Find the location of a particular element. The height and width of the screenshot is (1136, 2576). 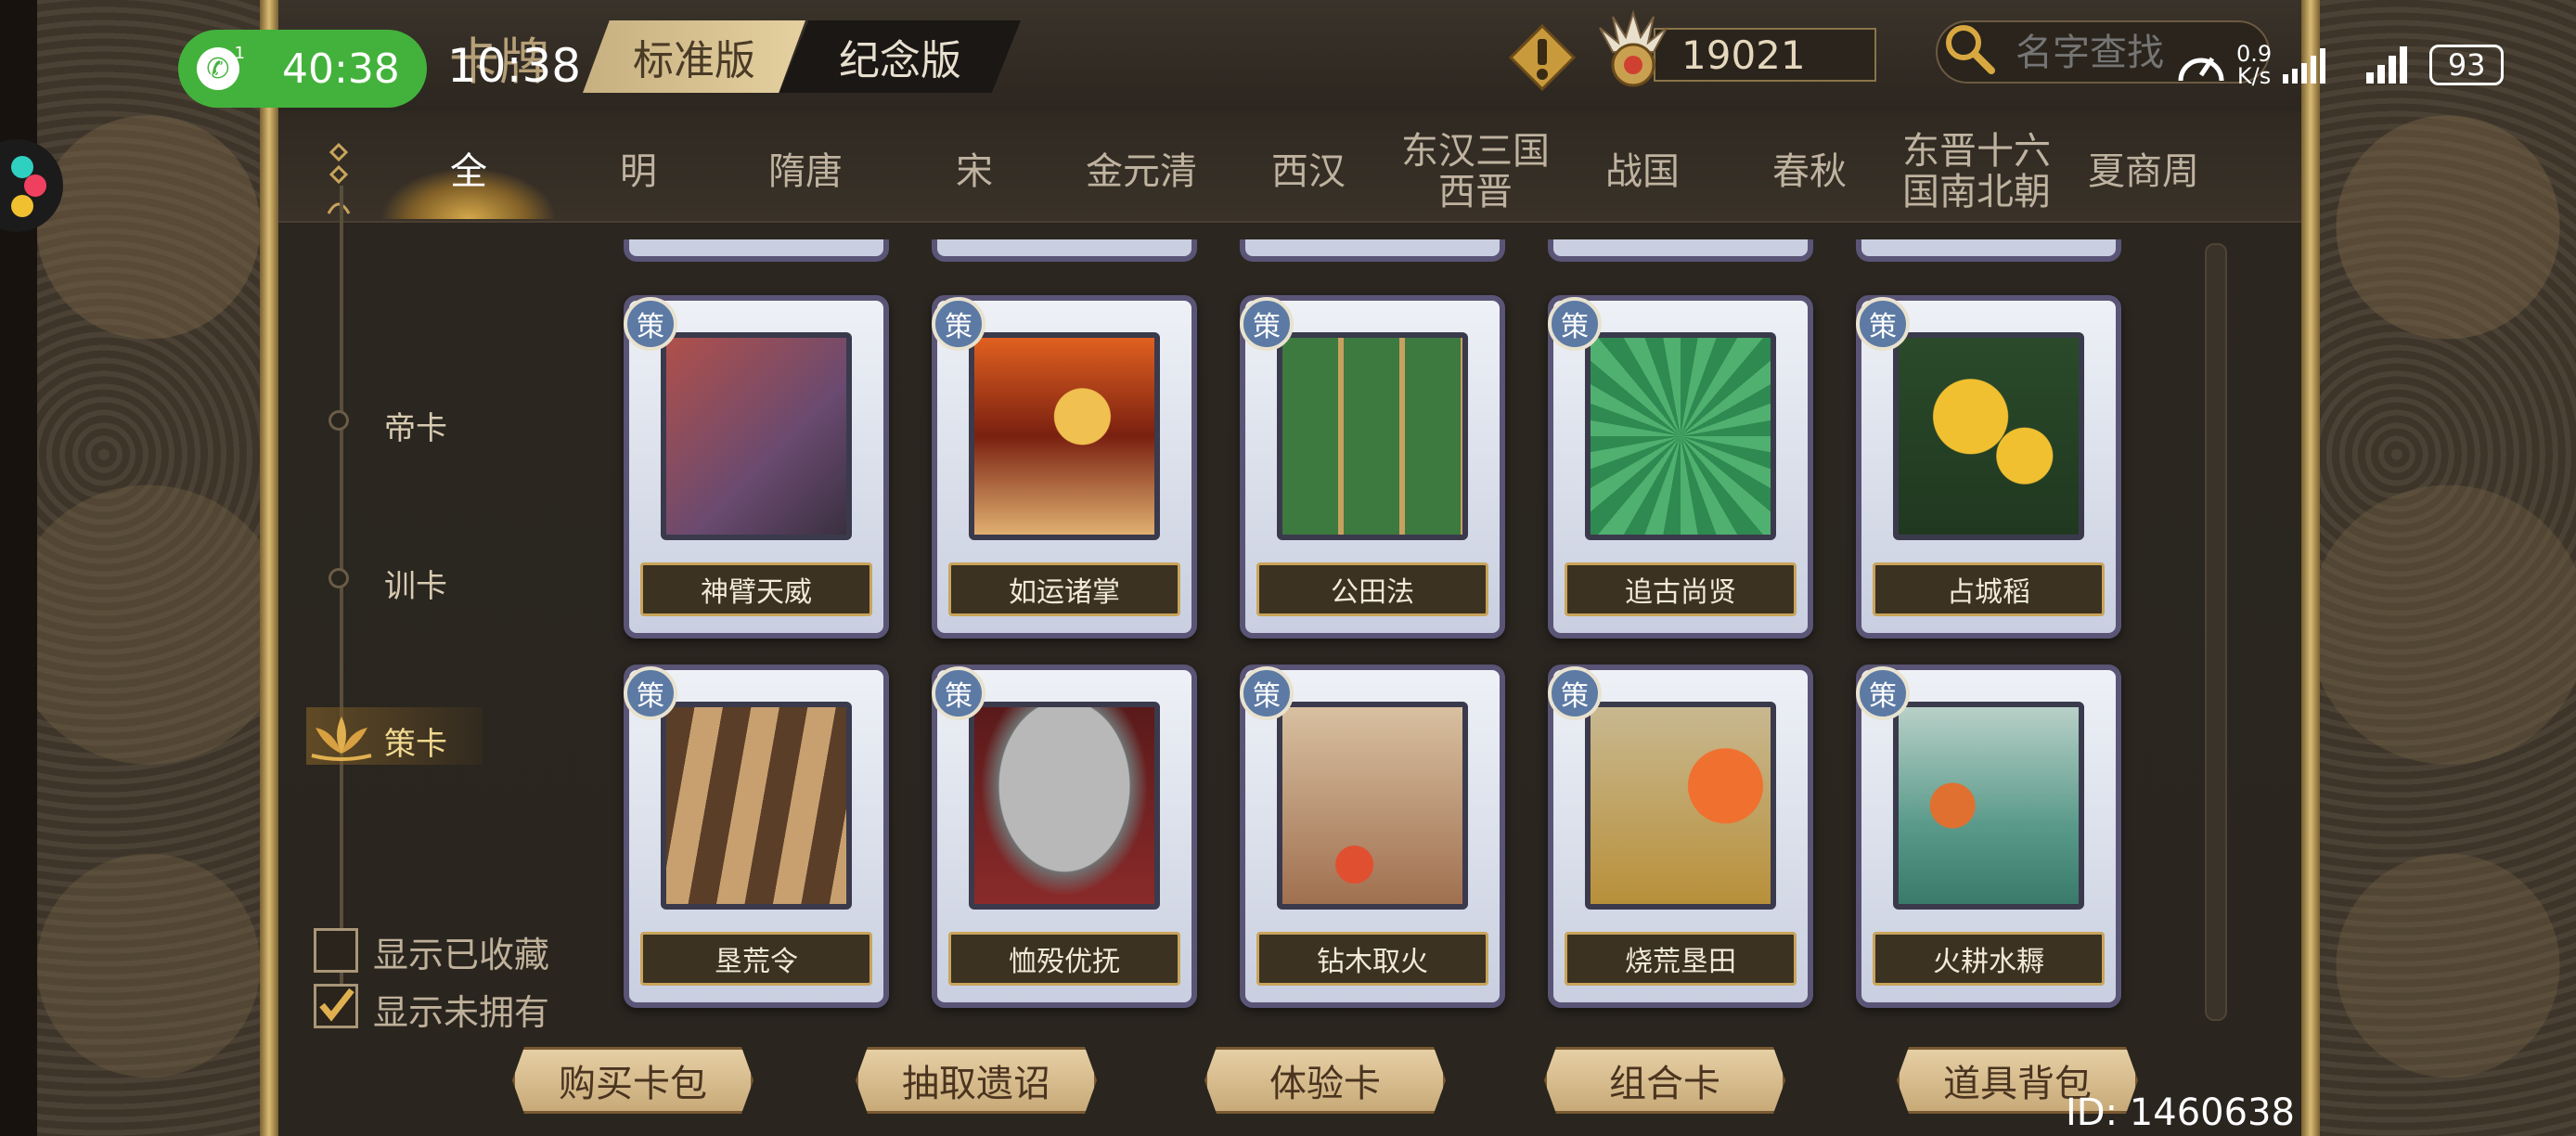

trial-card-button: 体验卡 is located at coordinates (1325, 1080).